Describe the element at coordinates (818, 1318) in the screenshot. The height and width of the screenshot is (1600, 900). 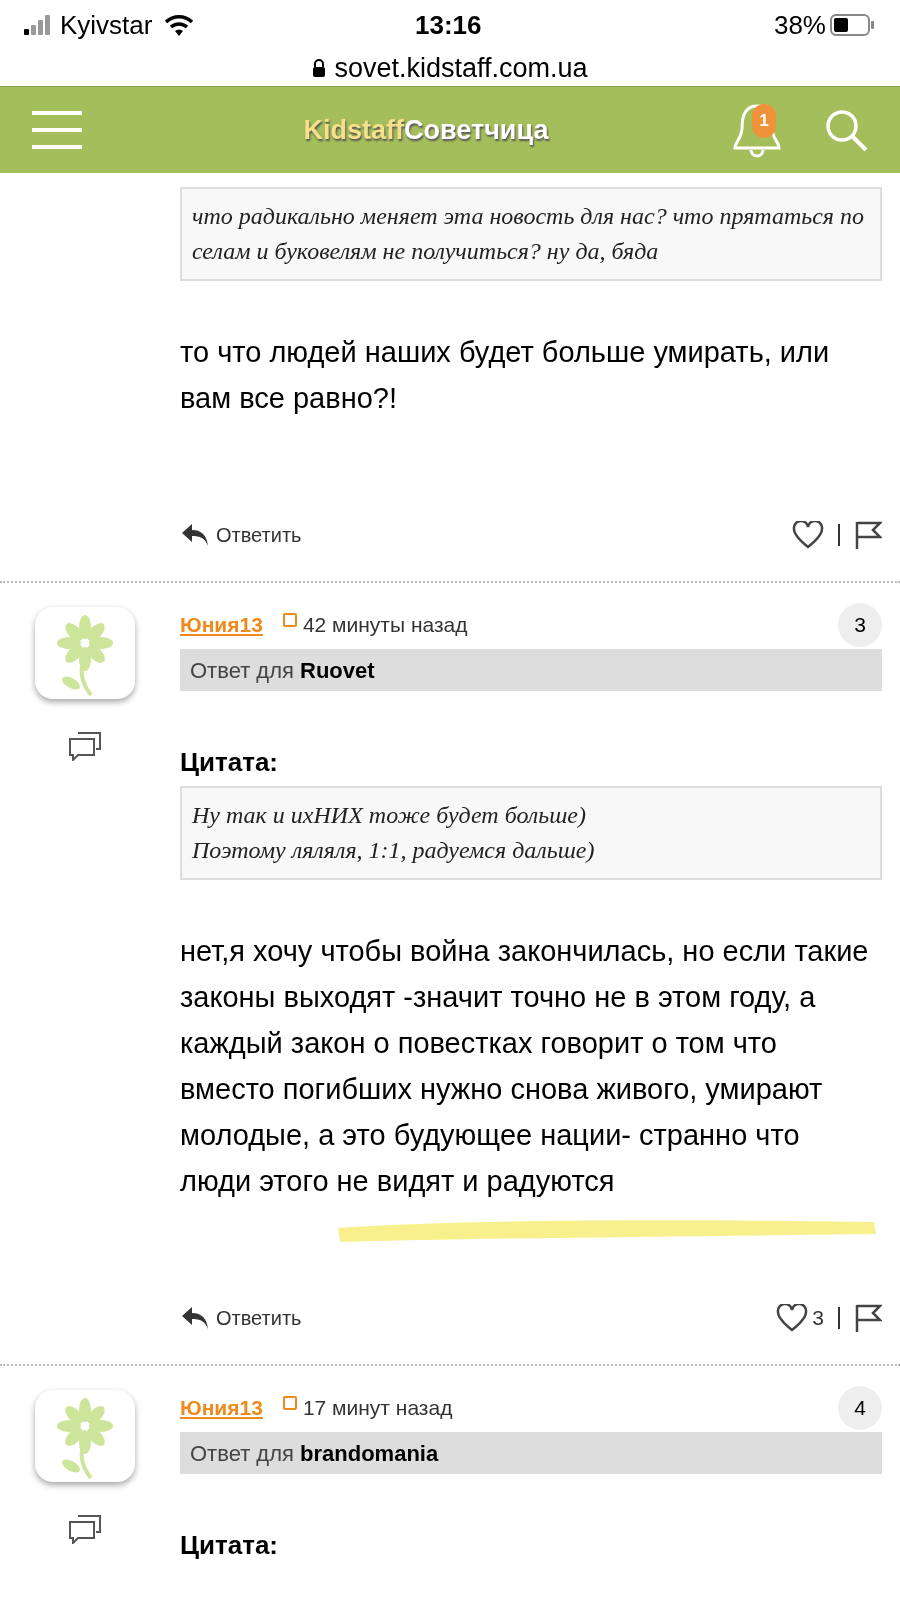
I see `like-count: 3` at that location.